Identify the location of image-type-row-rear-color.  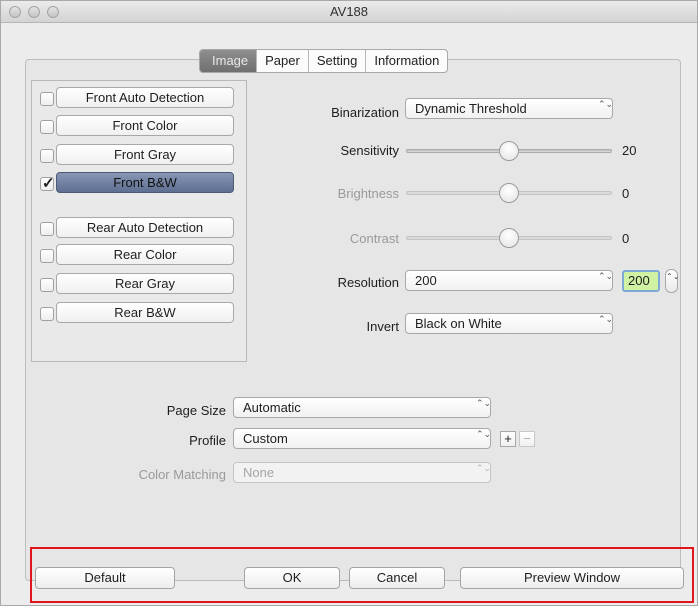
(47, 256).